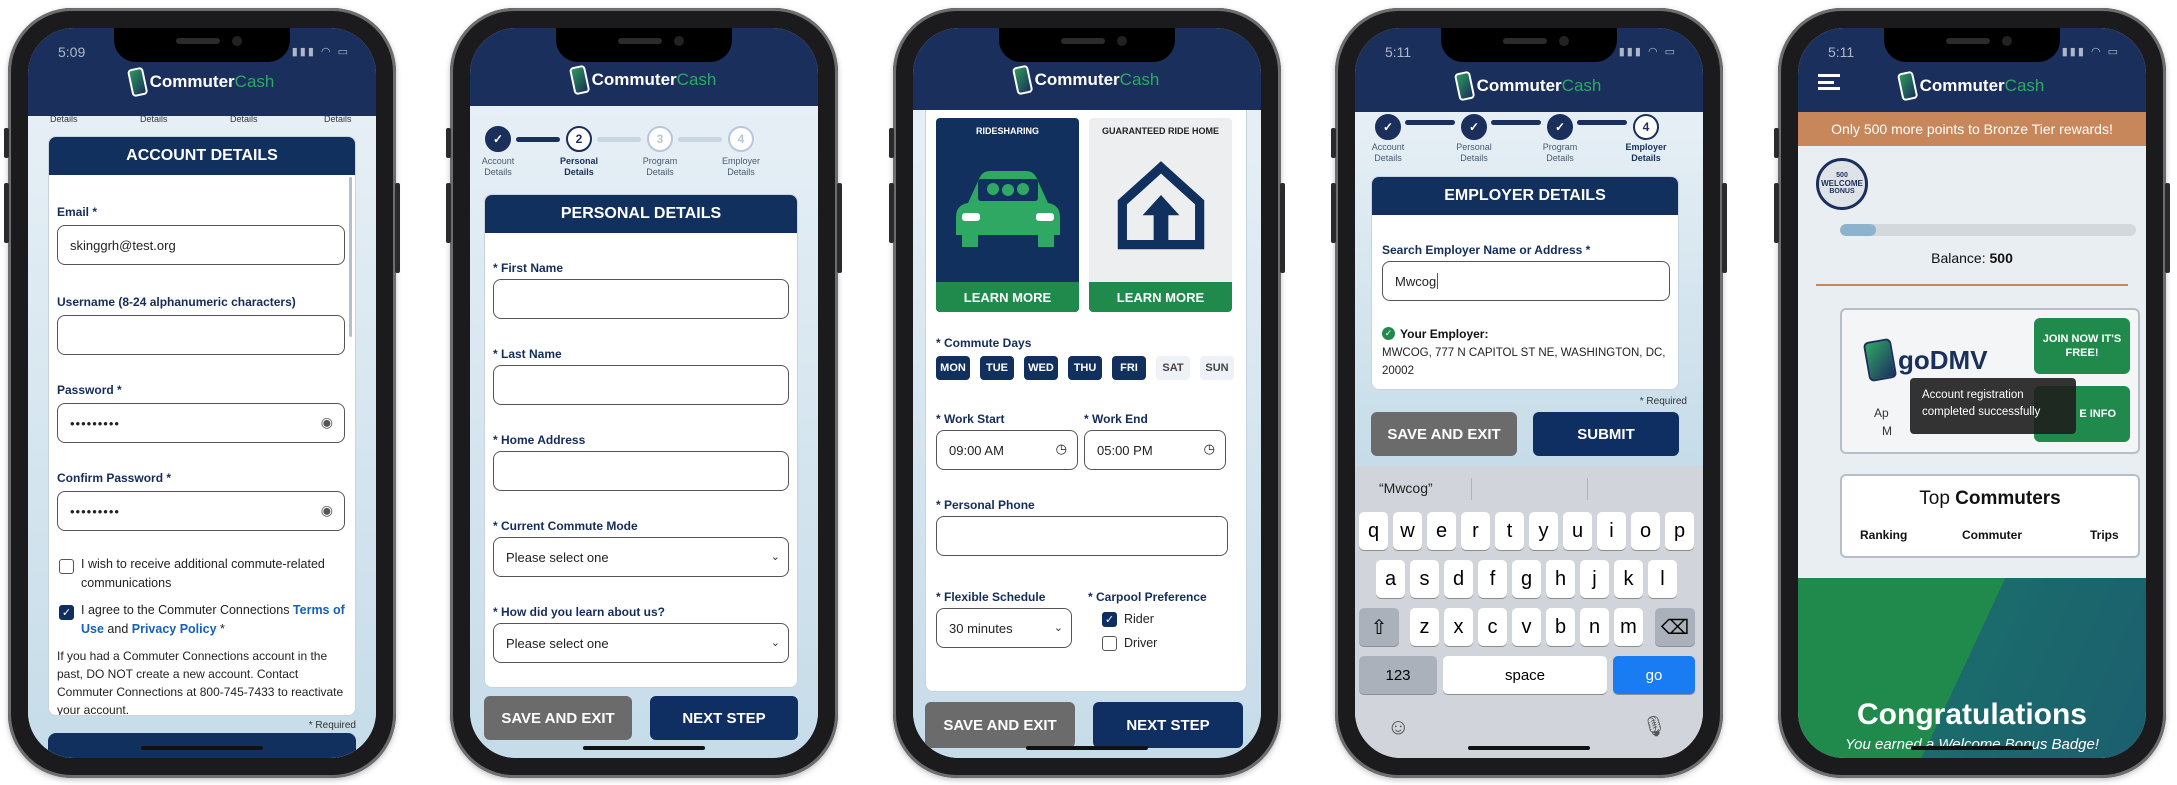  Describe the element at coordinates (1007, 215) in the screenshot. I see `ridesharing-tile: RIDESHARING LEARN MORE` at that location.